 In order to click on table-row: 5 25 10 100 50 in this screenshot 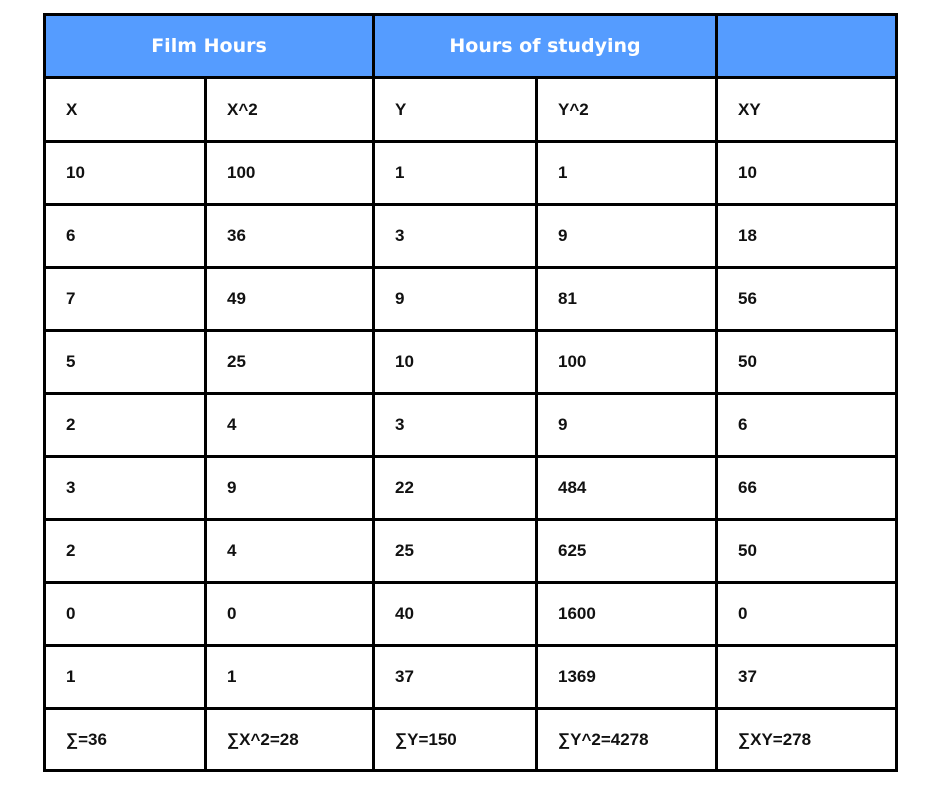, I will do `click(470, 362)`.